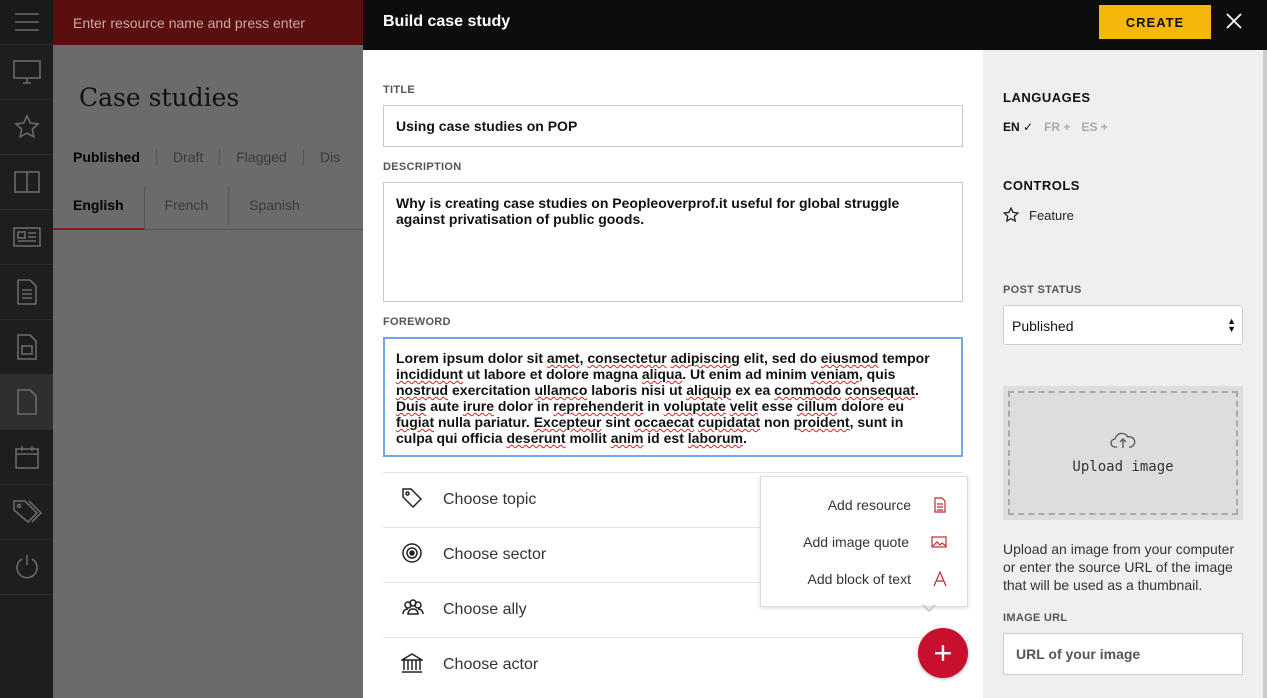 The width and height of the screenshot is (1267, 698). Describe the element at coordinates (413, 665) in the screenshot. I see `institution-icon` at that location.